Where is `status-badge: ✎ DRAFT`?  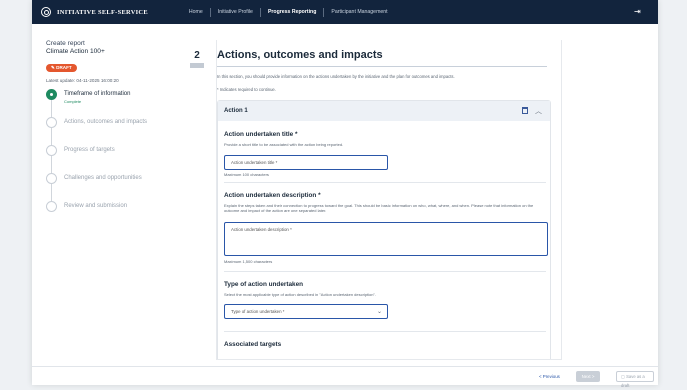 status-badge: ✎ DRAFT is located at coordinates (61, 68).